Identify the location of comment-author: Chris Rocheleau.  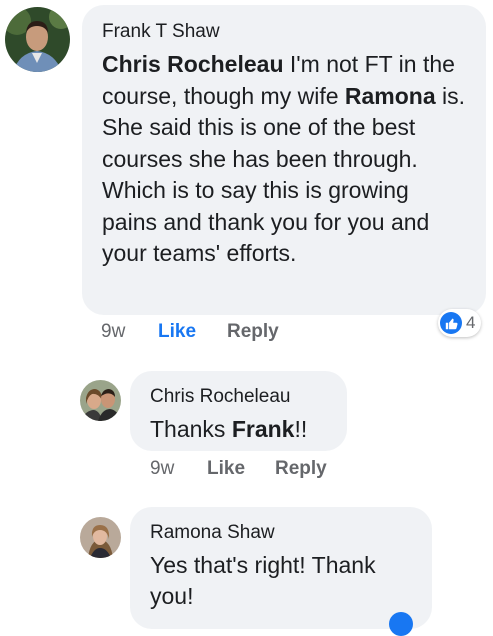
(238, 397).